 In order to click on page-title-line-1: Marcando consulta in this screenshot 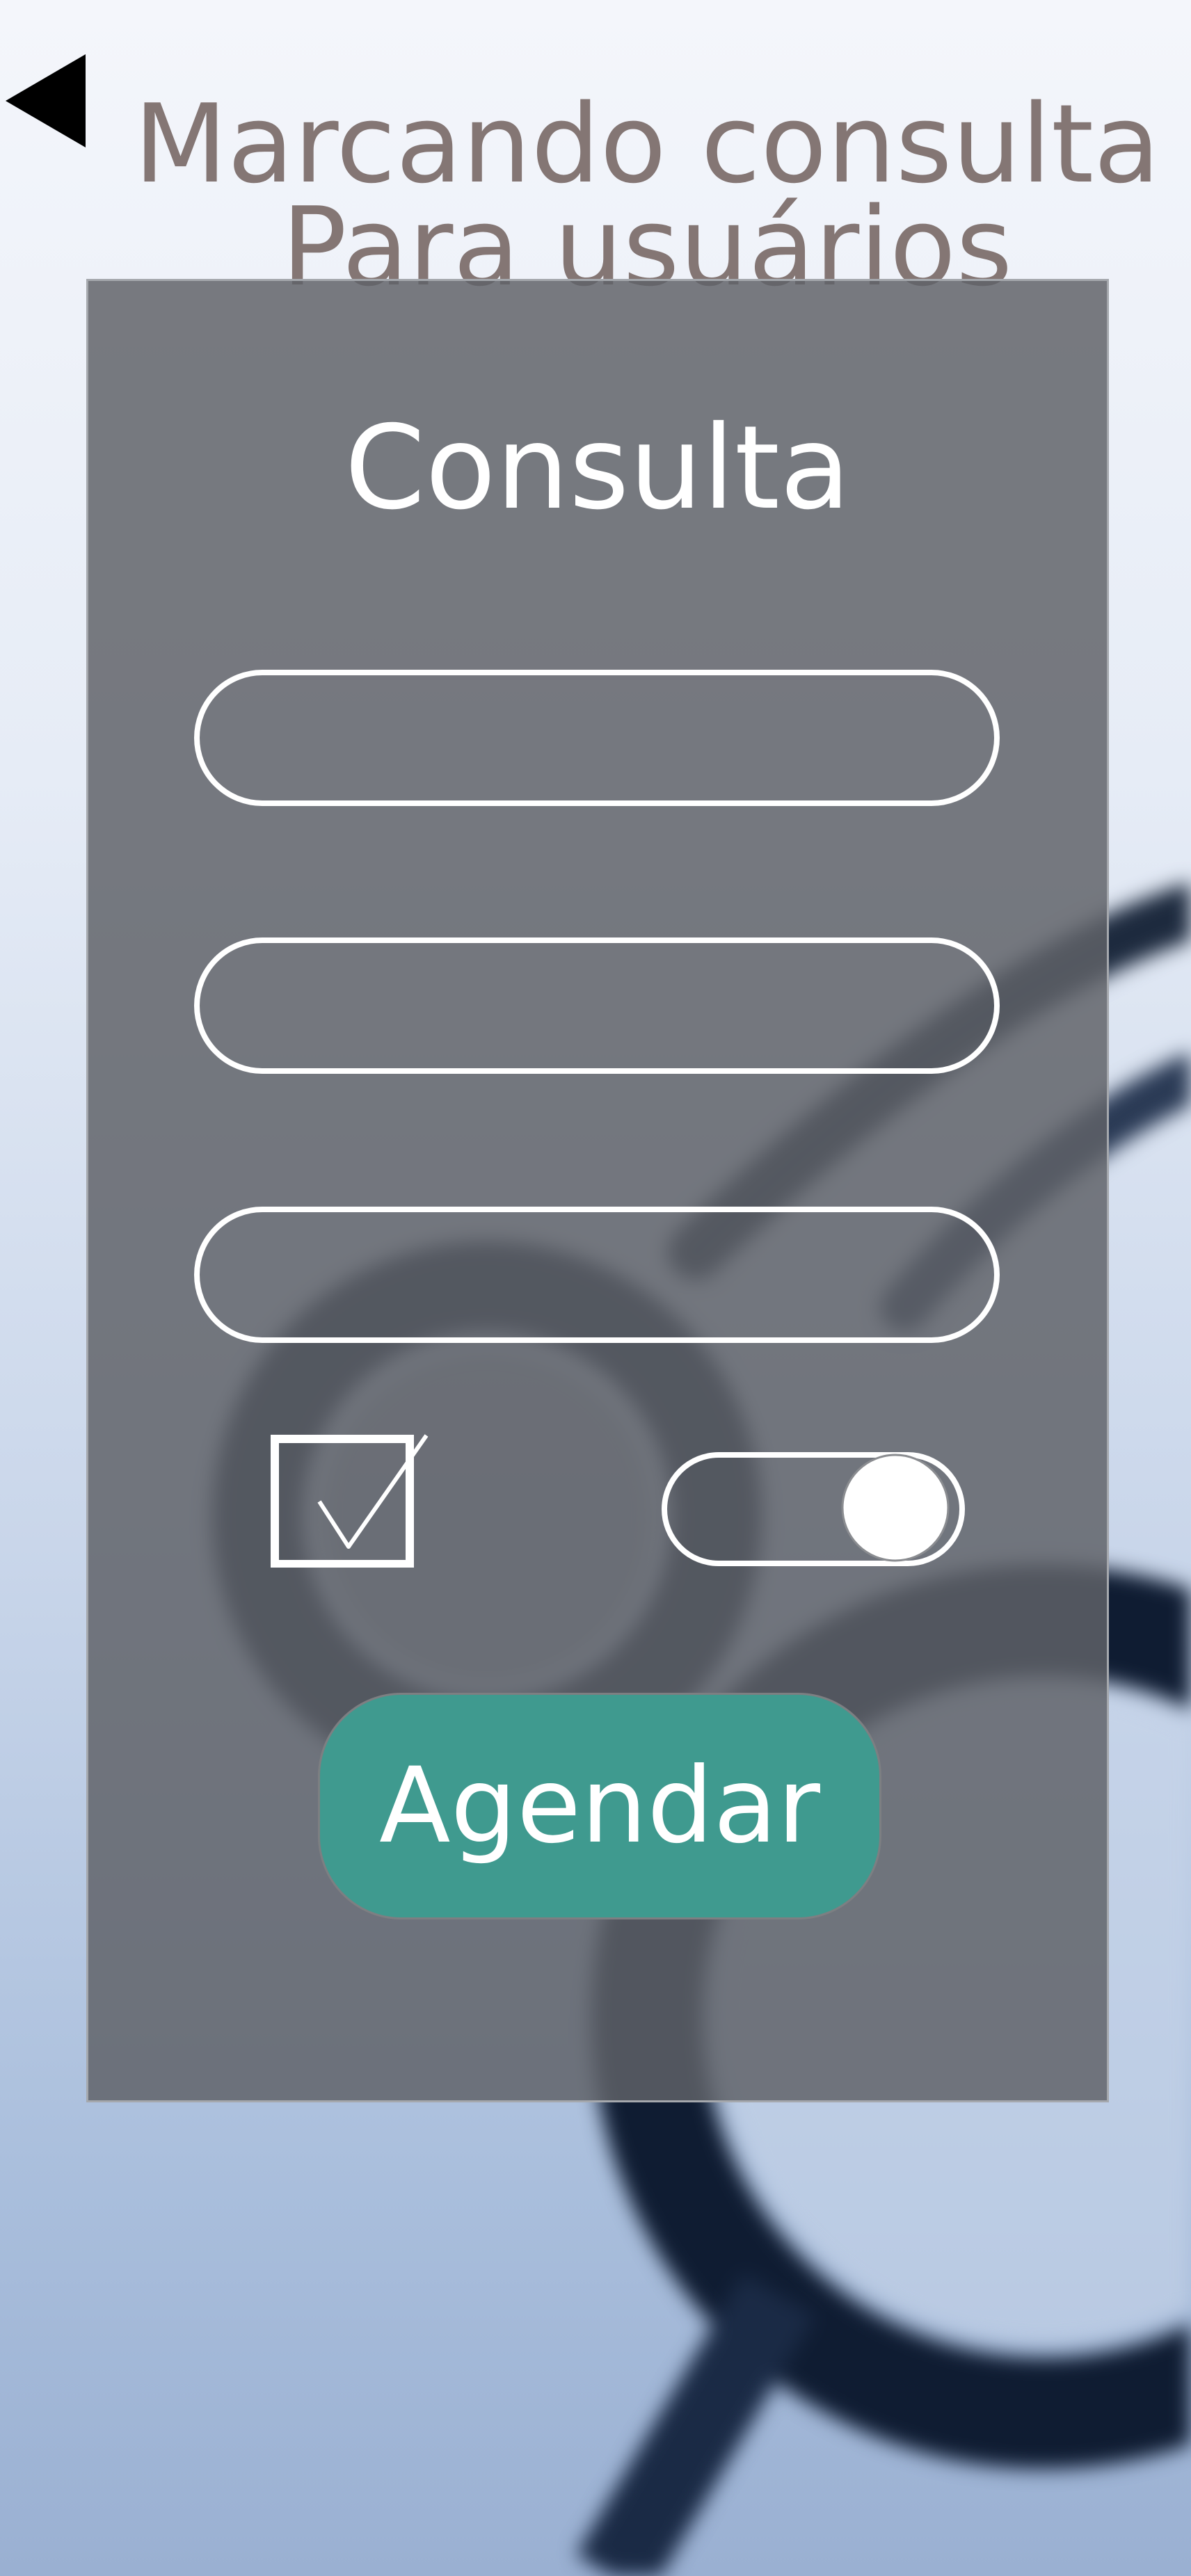, I will do `click(647, 143)`.